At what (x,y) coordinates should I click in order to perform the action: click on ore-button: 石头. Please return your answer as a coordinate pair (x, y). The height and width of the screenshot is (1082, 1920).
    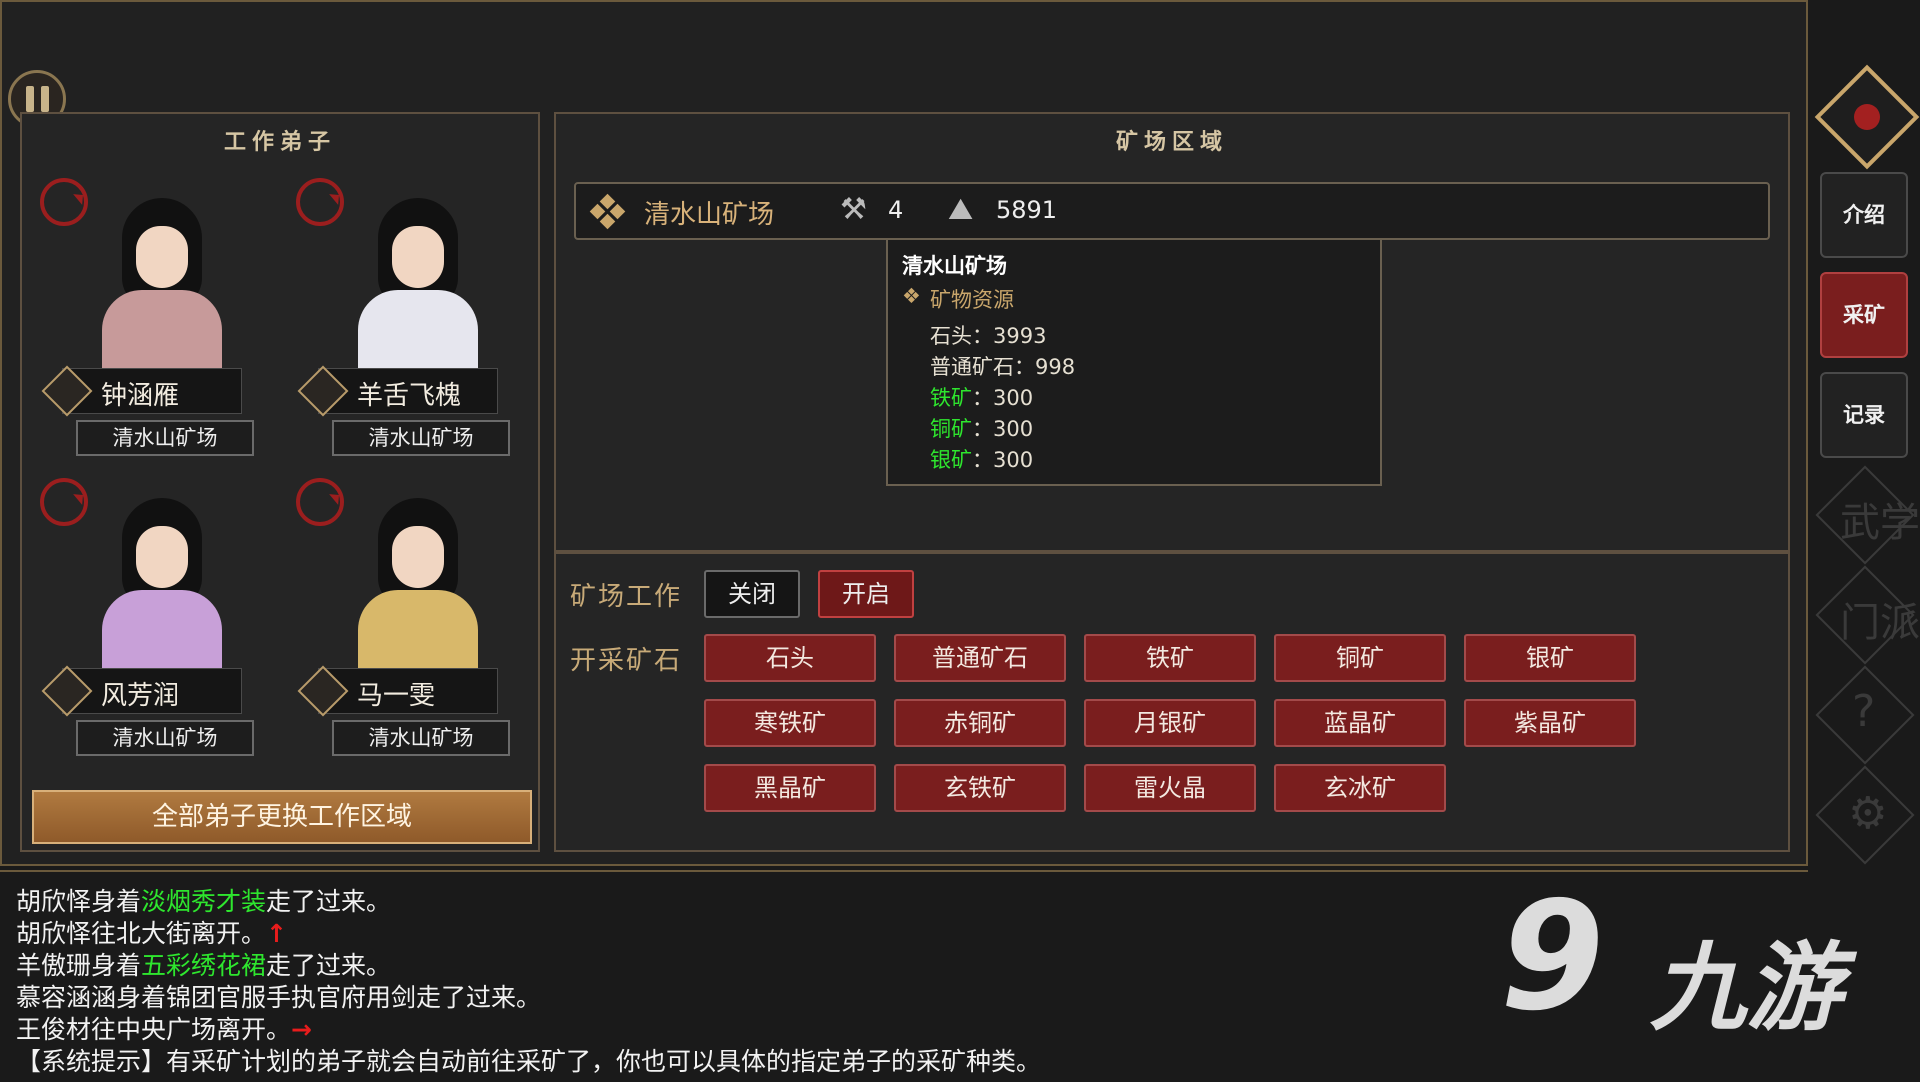
    Looking at the image, I should click on (790, 658).